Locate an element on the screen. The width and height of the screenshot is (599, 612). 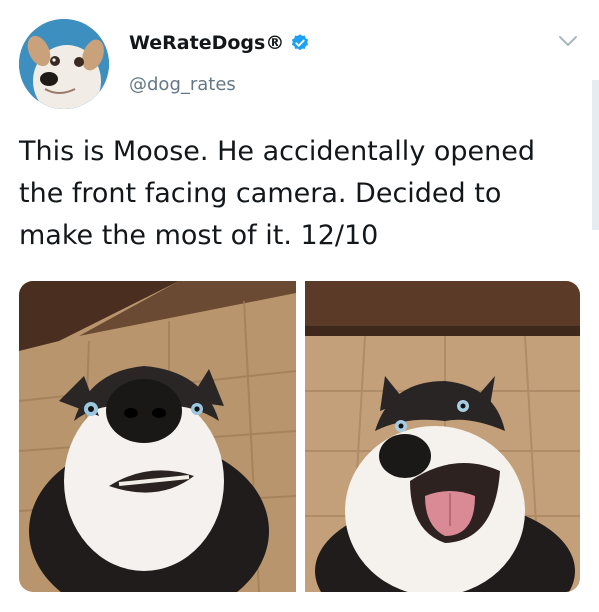
verified-badge-icon is located at coordinates (300, 42).